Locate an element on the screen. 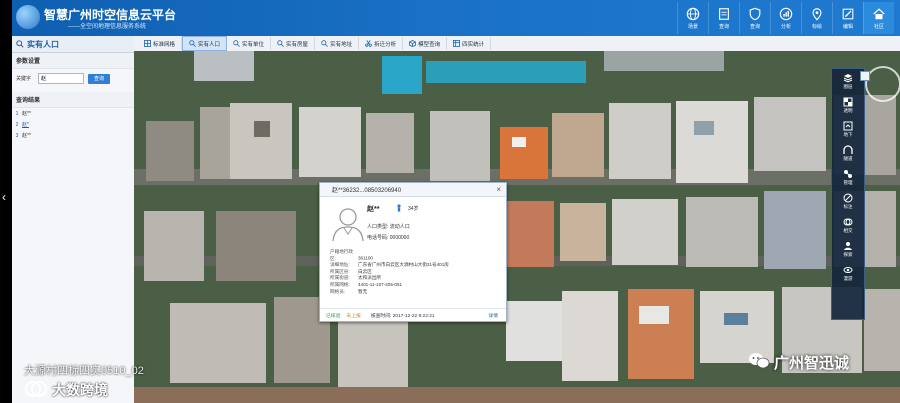  result-index: 1 is located at coordinates (17, 113).